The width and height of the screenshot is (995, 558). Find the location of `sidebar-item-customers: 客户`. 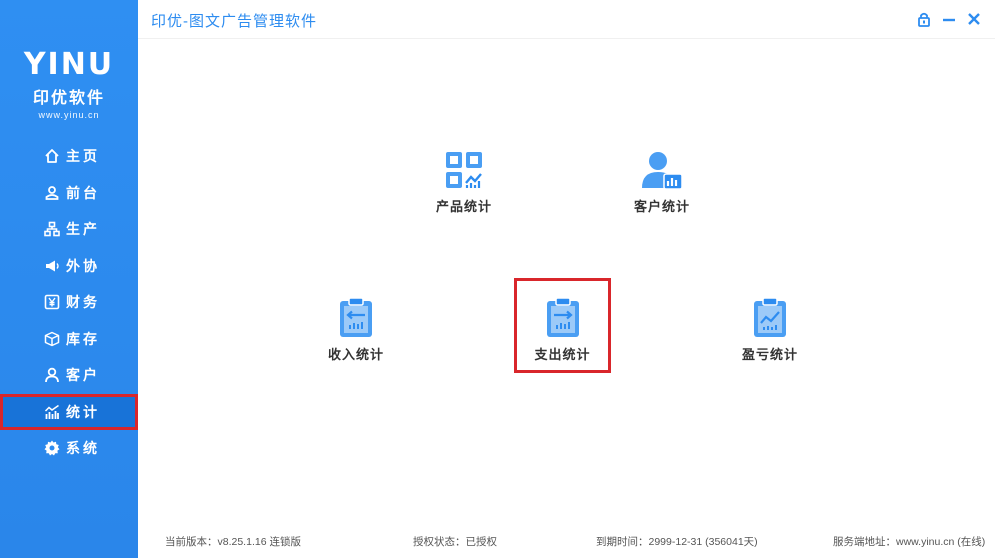

sidebar-item-customers: 客户 is located at coordinates (69, 375).